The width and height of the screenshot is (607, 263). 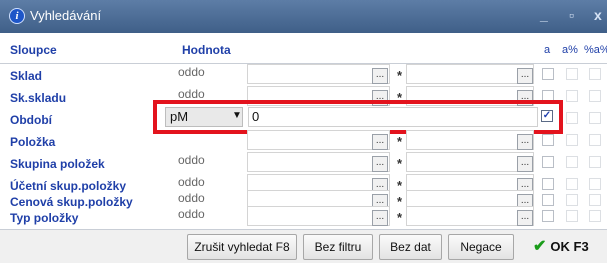 I want to click on no-data-button: Bez dat, so click(x=410, y=247).